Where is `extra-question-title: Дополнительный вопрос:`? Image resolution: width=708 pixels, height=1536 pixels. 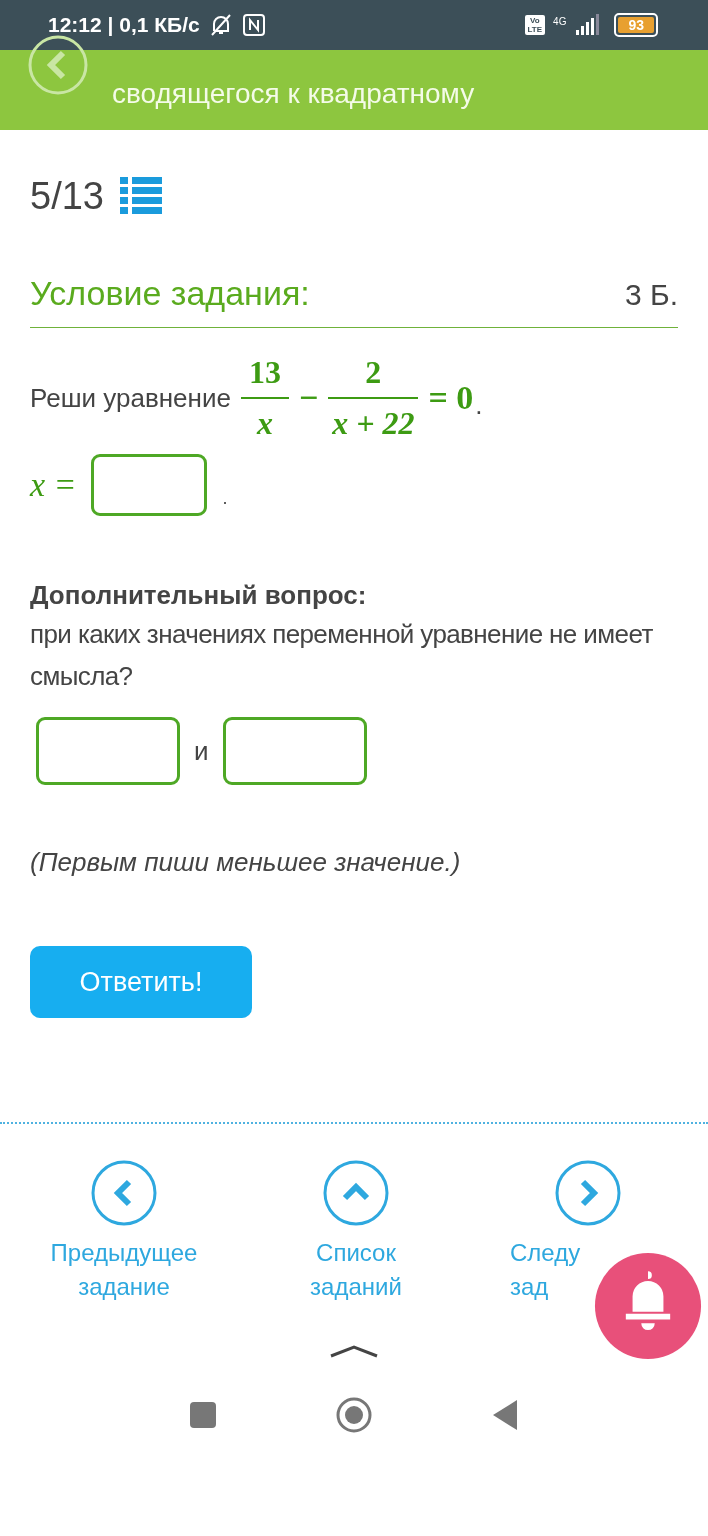
extra-question-title: Дополнительный вопрос: is located at coordinates (199, 595).